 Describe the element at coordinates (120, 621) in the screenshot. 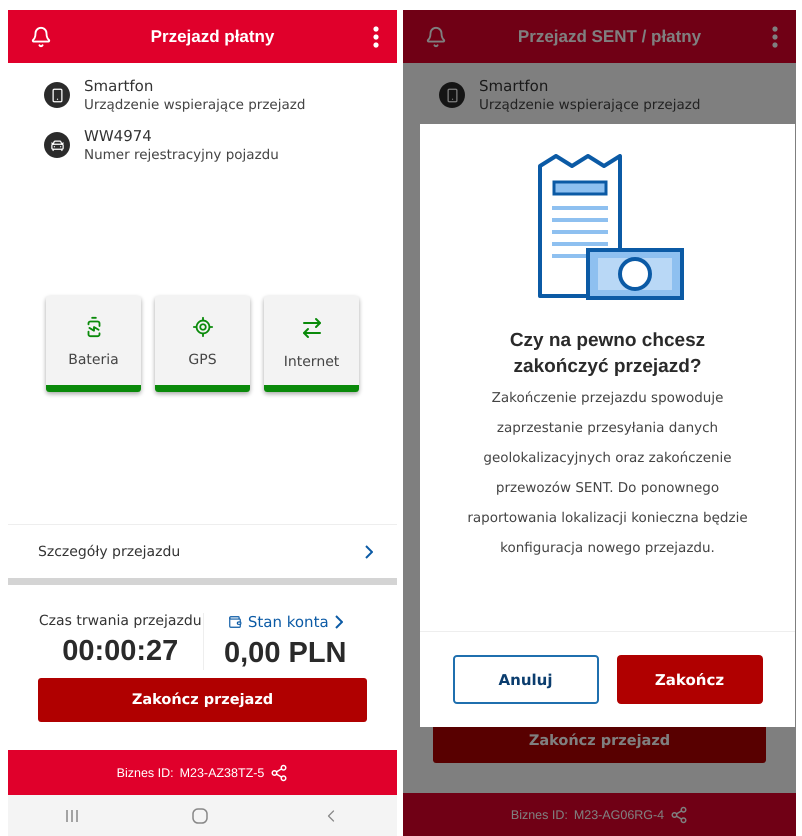

I see `duration-label: Czas trwania przejazdu` at that location.